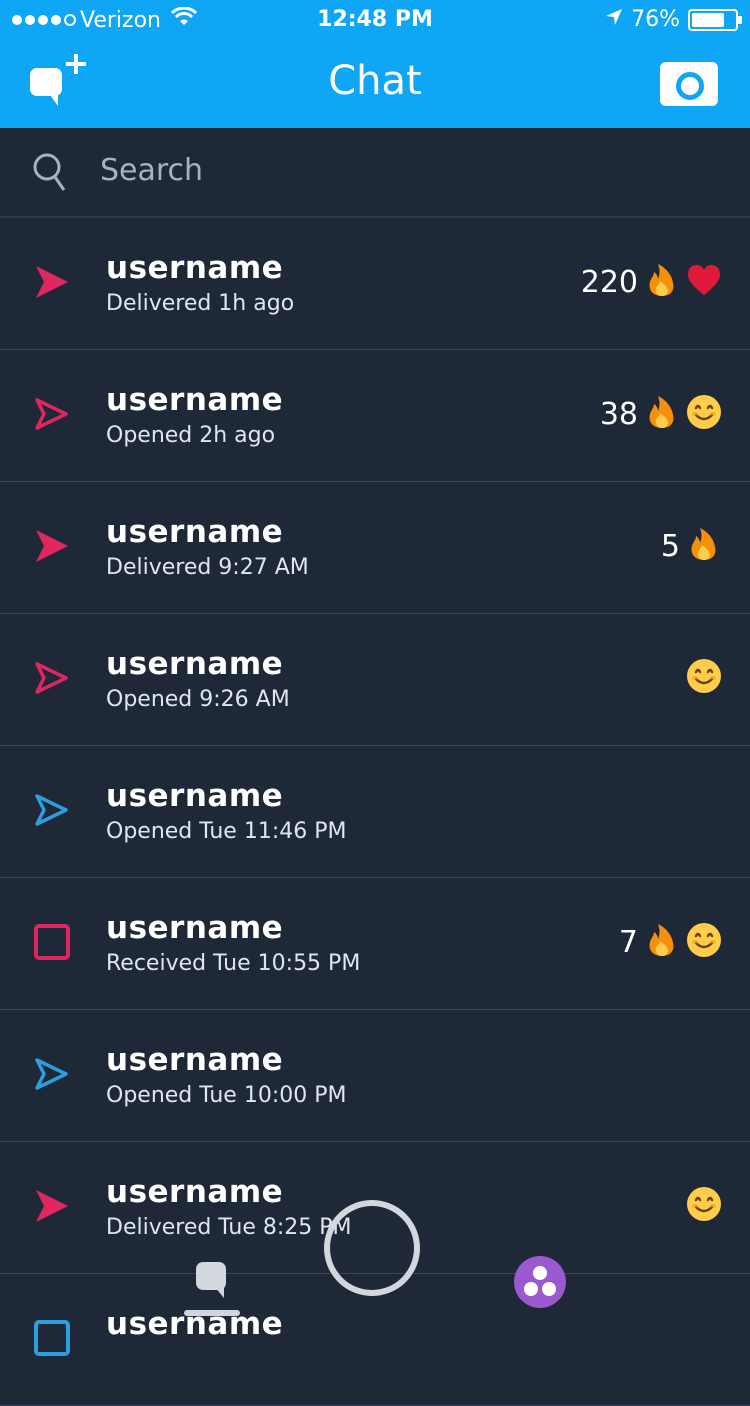 Image resolution: width=750 pixels, height=1406 pixels. What do you see at coordinates (372, 1248) in the screenshot?
I see `capture-button-icon` at bounding box center [372, 1248].